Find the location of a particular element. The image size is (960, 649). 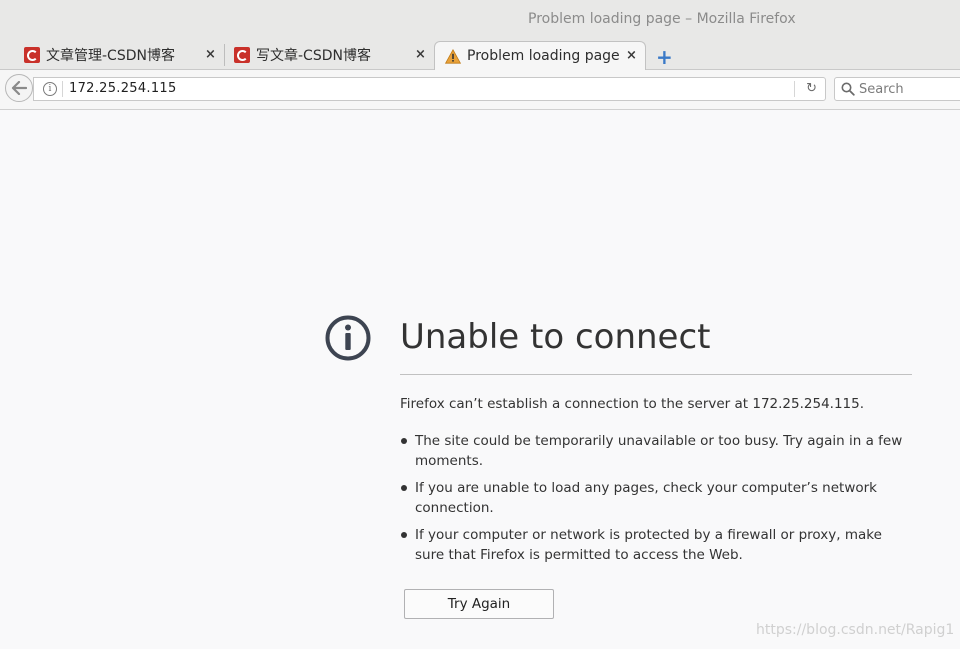

window-title-bar: Problem loading page – Mozilla Firefox is located at coordinates (480, 20).